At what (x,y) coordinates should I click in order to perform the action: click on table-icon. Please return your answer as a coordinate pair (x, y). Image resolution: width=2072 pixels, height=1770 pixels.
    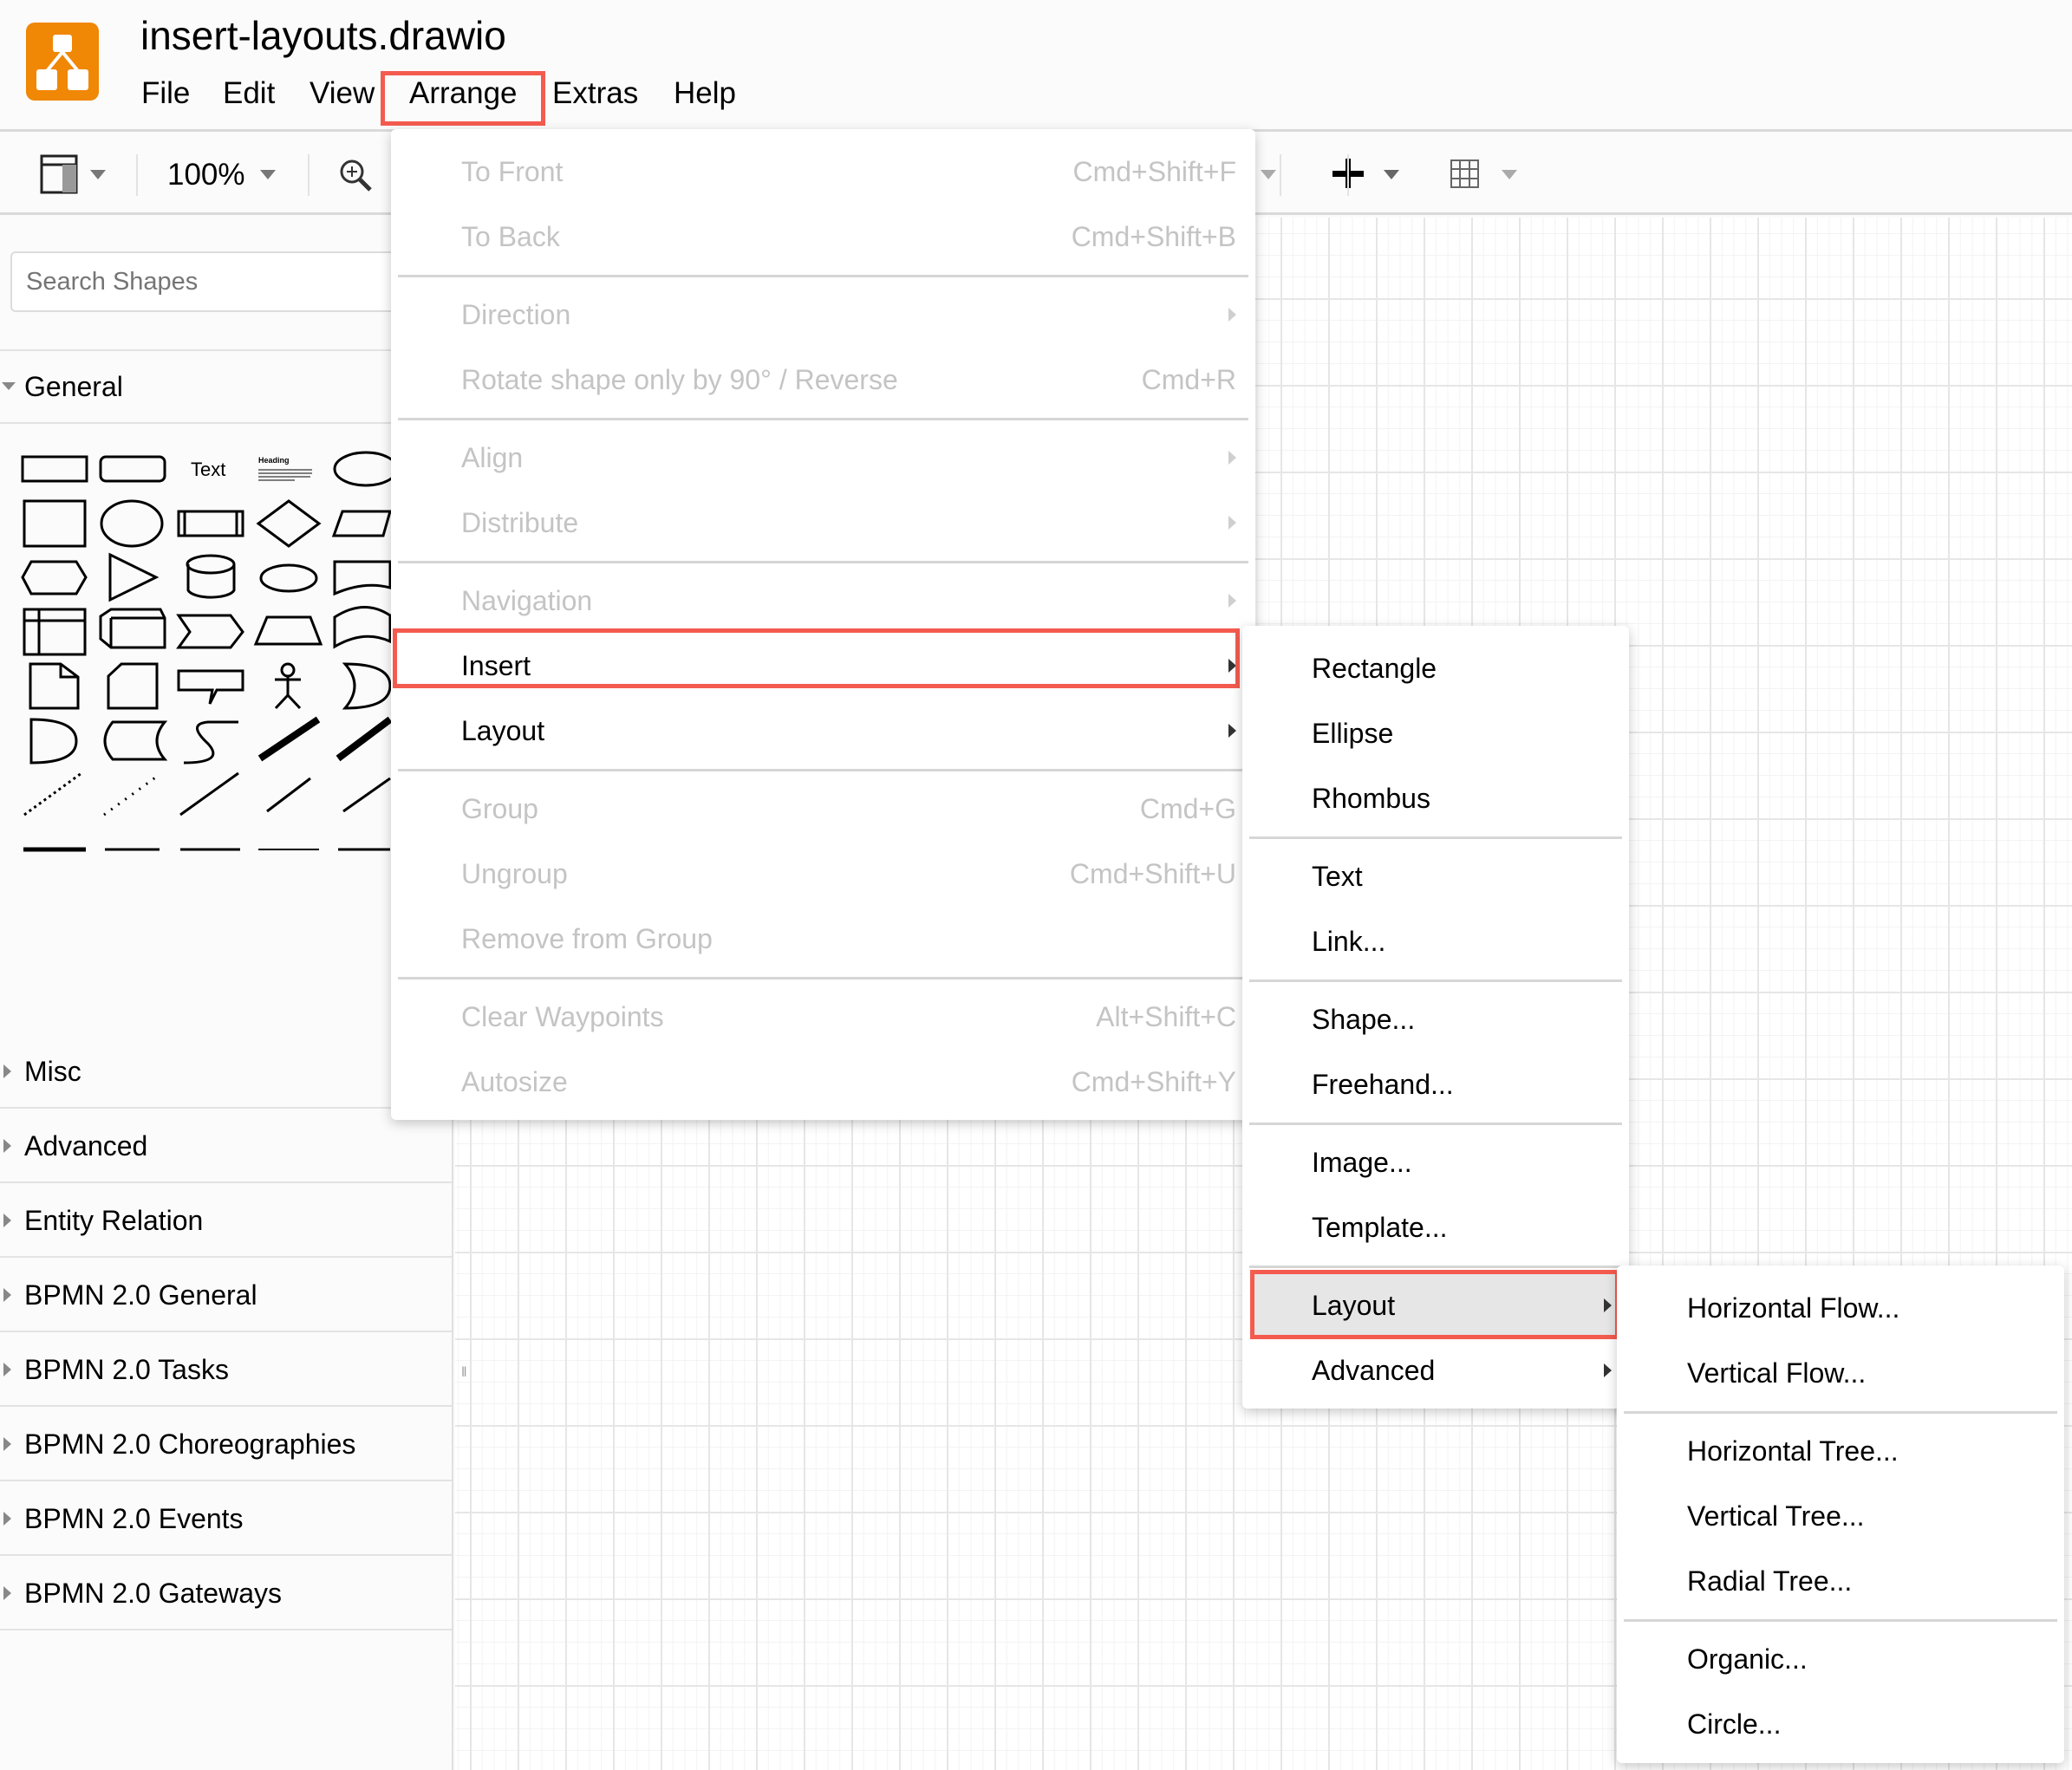
    Looking at the image, I should click on (1465, 176).